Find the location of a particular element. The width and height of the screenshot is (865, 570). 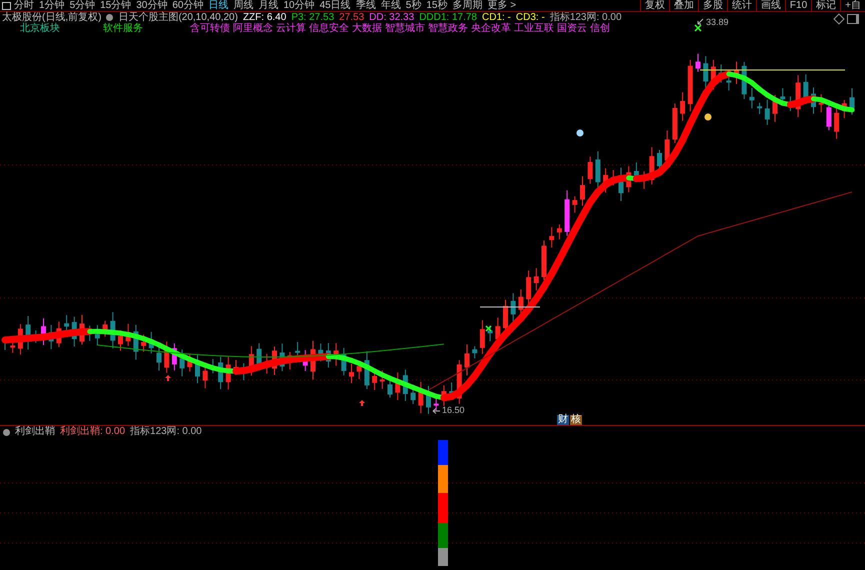

tag-badge: 核 is located at coordinates (576, 420).